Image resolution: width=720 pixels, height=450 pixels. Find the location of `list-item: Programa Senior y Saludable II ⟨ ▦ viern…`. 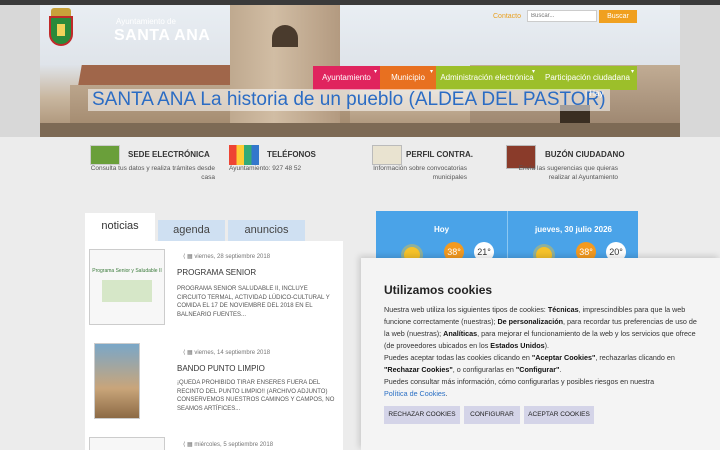

list-item: Programa Senior y Saludable II ⟨ ▦ viern… is located at coordinates (214, 289).